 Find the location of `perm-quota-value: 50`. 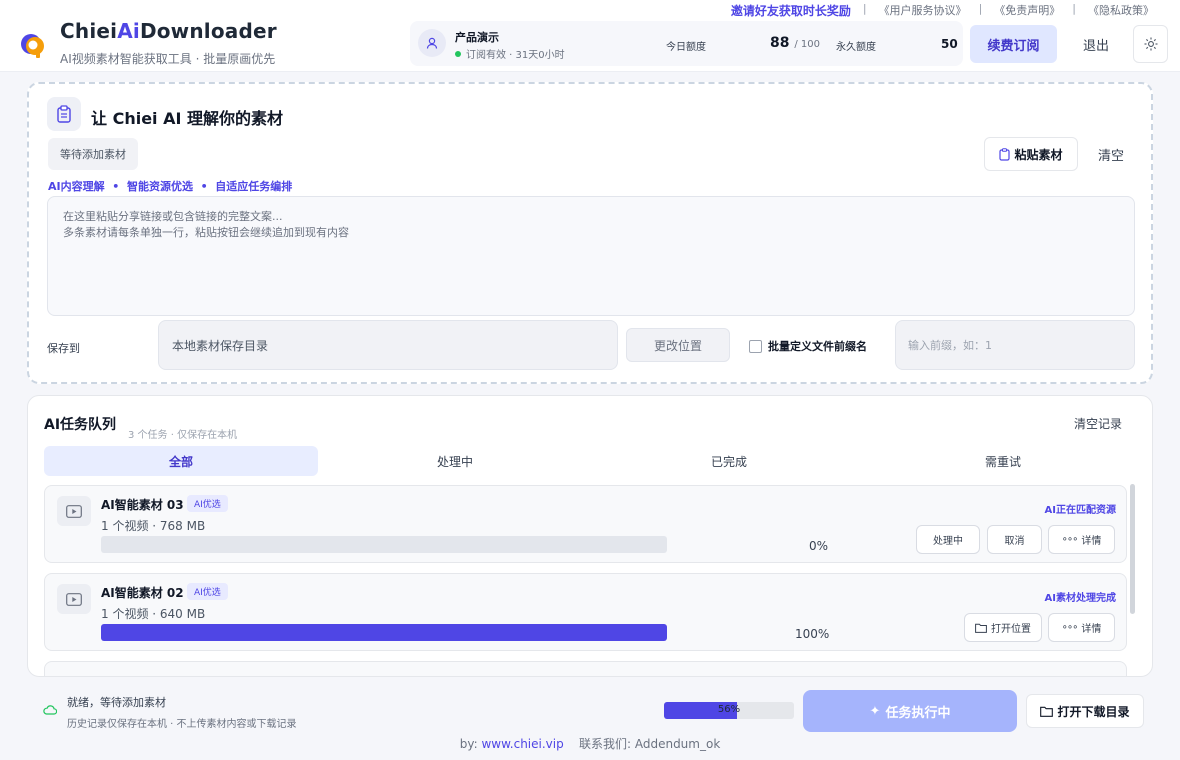

perm-quota-value: 50 is located at coordinates (949, 44).